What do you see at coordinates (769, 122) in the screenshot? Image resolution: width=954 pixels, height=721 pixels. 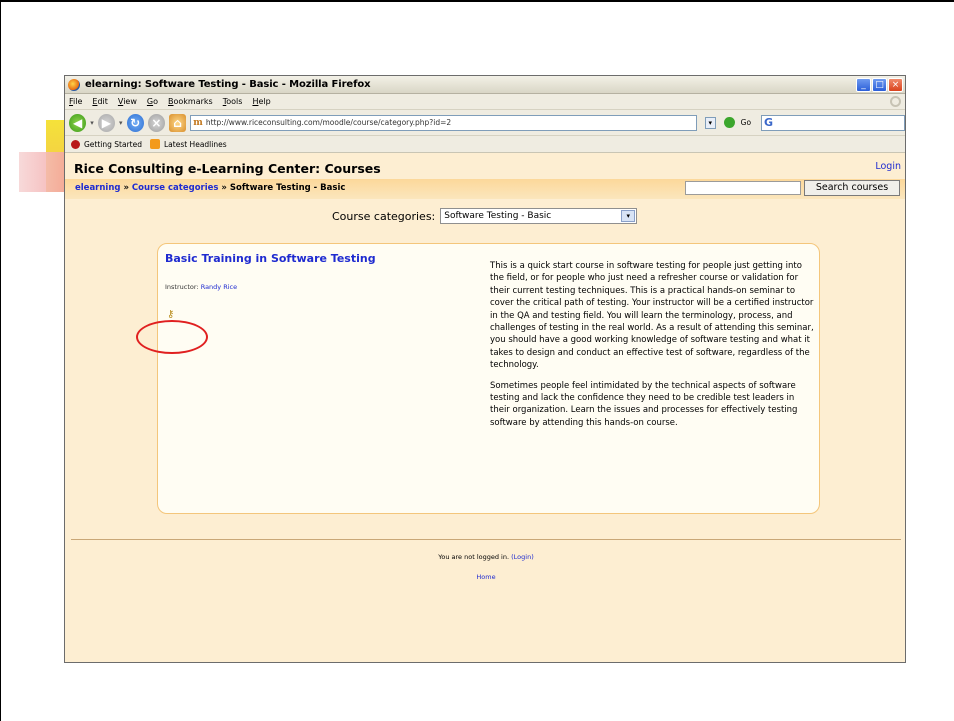 I see `google-icon: G` at bounding box center [769, 122].